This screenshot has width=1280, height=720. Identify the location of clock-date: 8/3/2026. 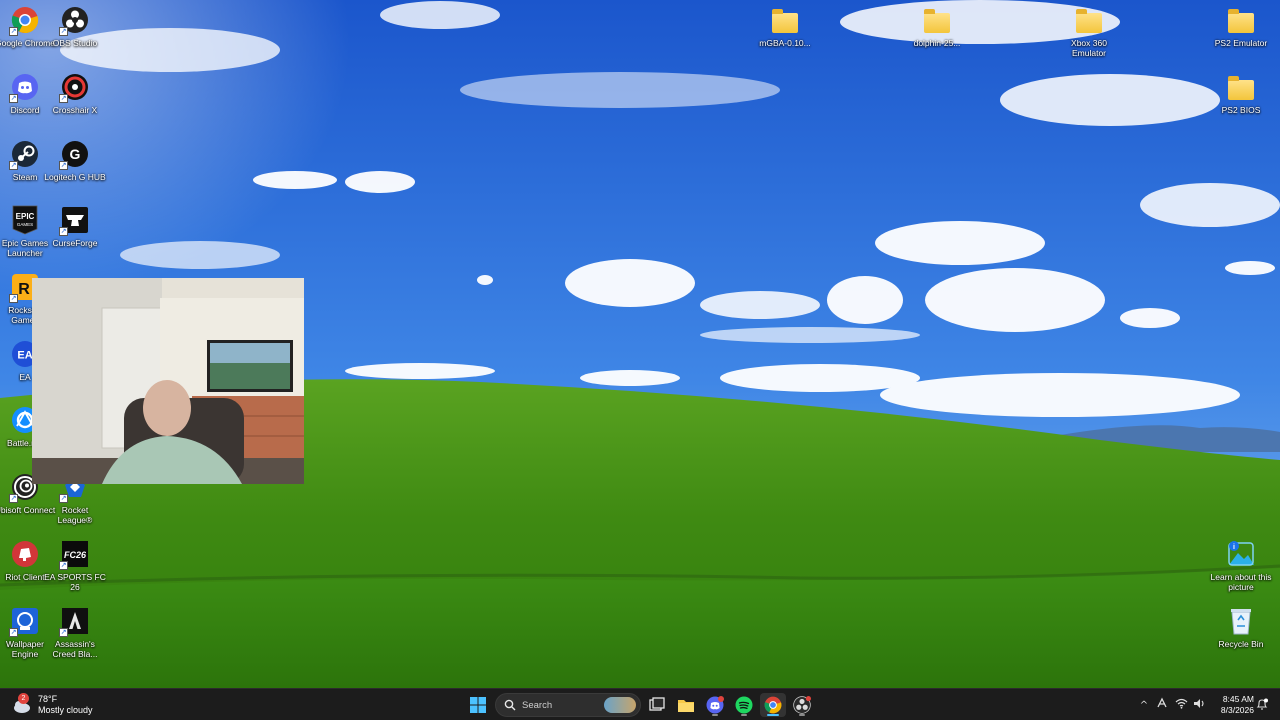
(1237, 710).